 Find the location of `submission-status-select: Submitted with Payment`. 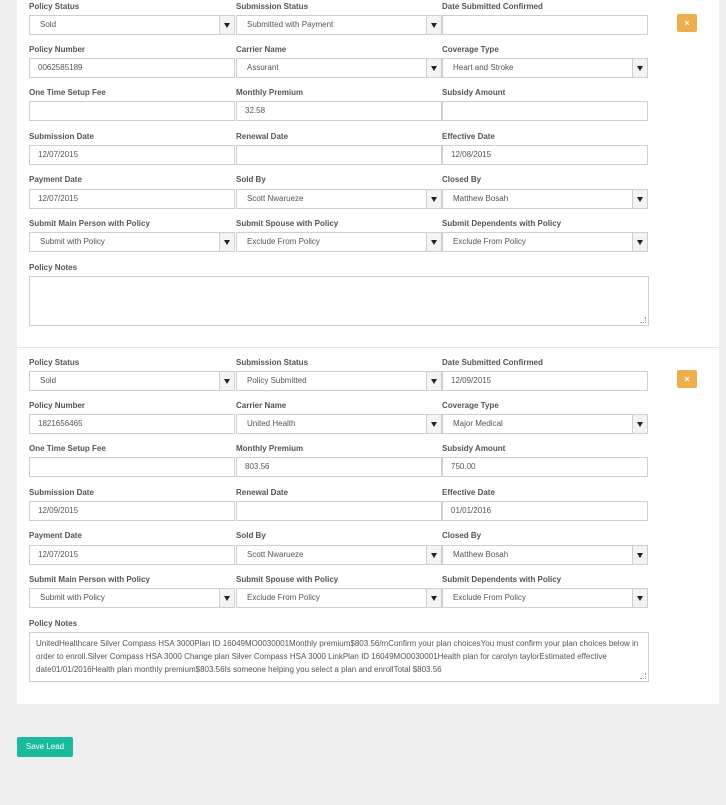

submission-status-select: Submitted with Payment is located at coordinates (339, 25).